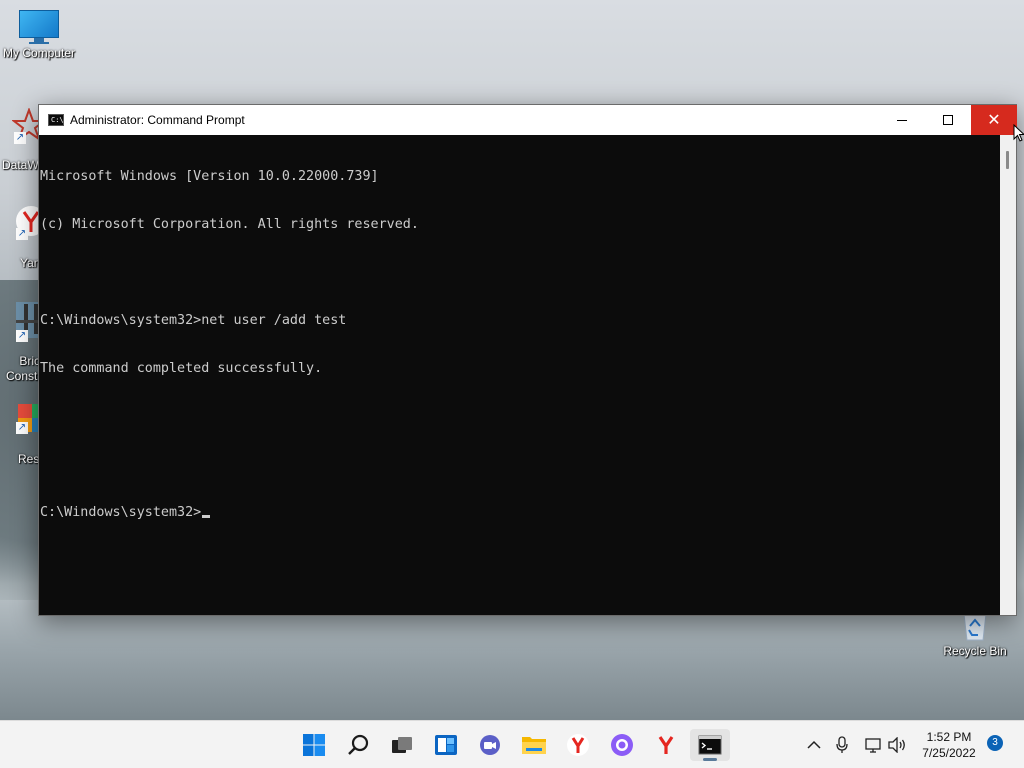  I want to click on console-line: C:\Windows\system32>net user /add test, so click(193, 320).